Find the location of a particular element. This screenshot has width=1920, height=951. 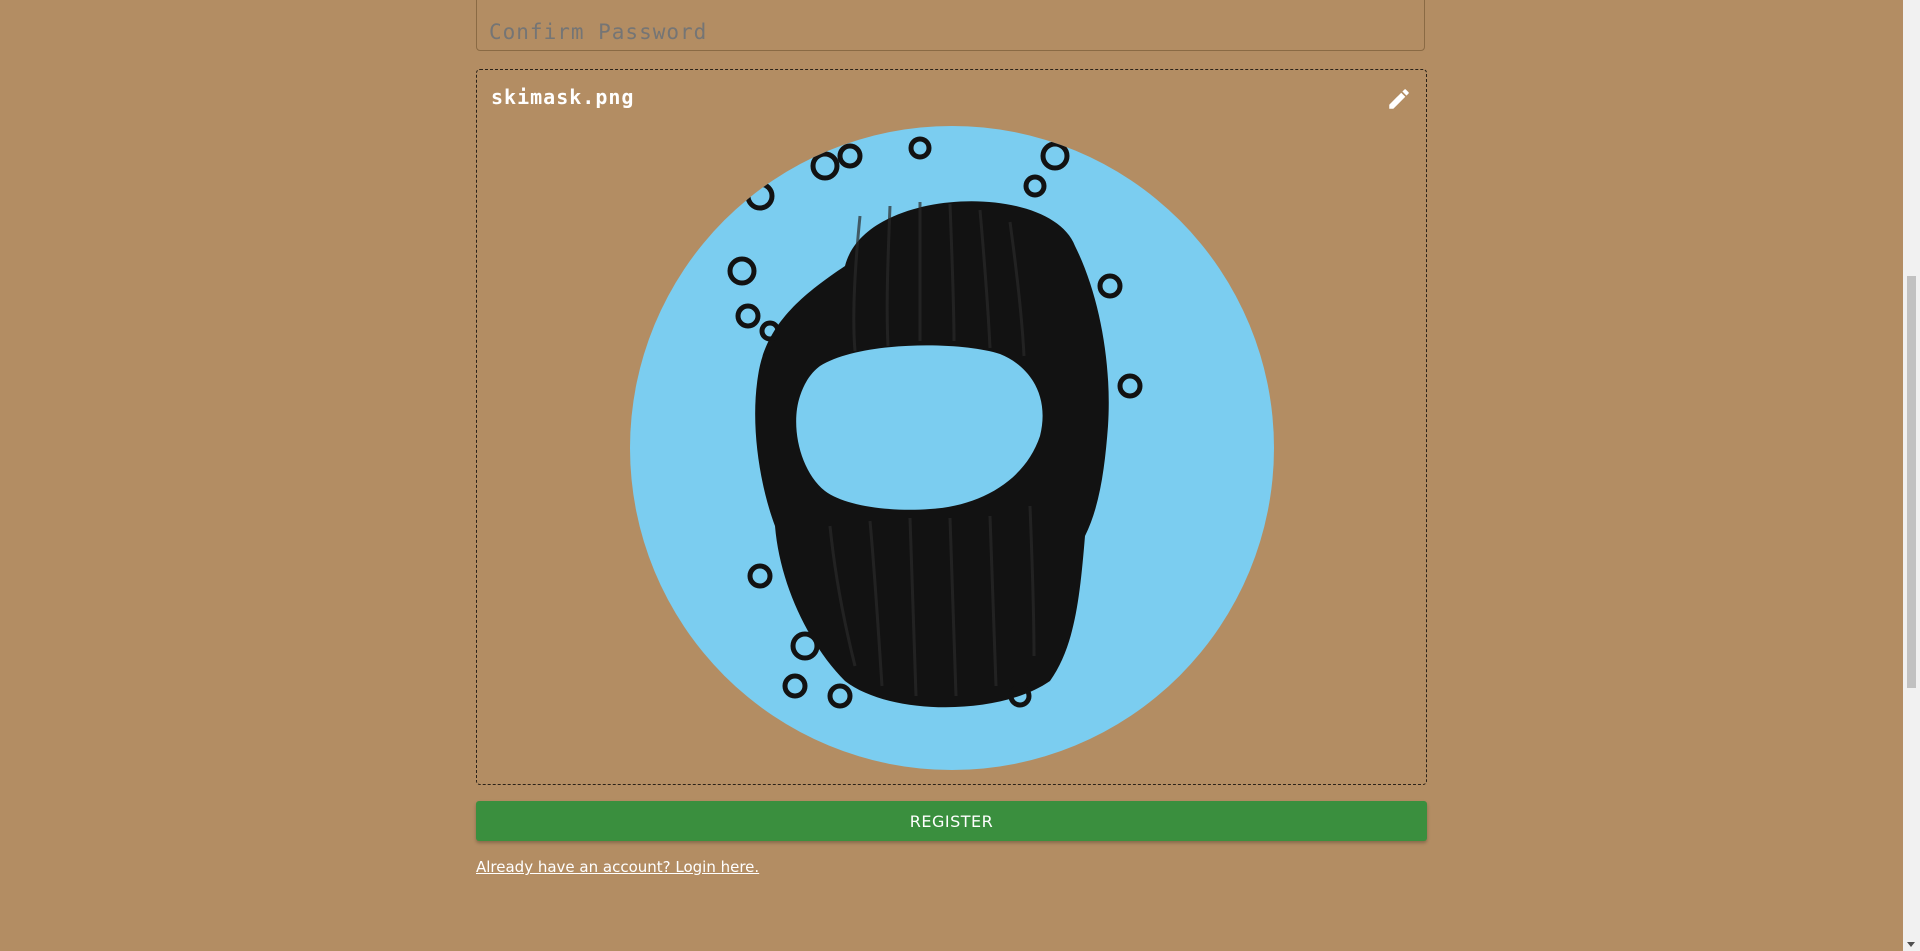

scroll-down-arrow-icon is located at coordinates (1911, 944).